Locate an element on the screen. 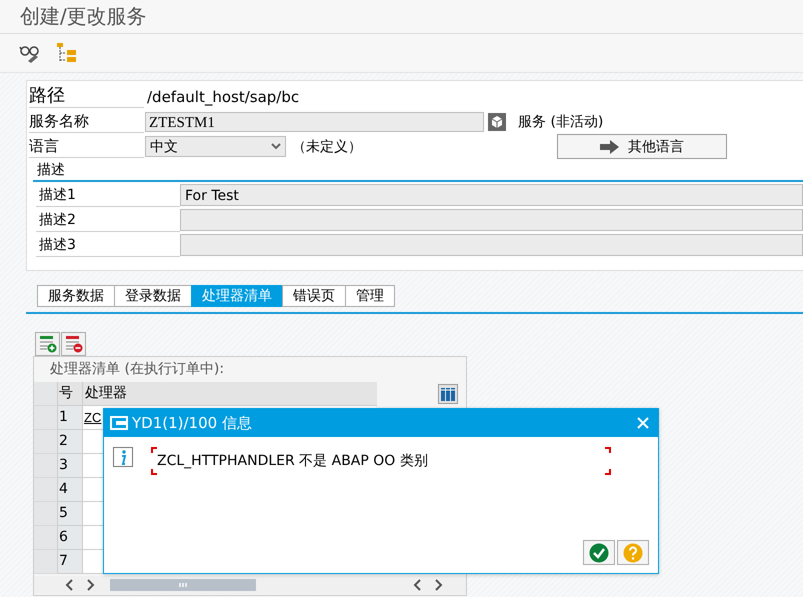 Image resolution: width=803 pixels, height=597 pixels. column-settings-icon is located at coordinates (448, 394).